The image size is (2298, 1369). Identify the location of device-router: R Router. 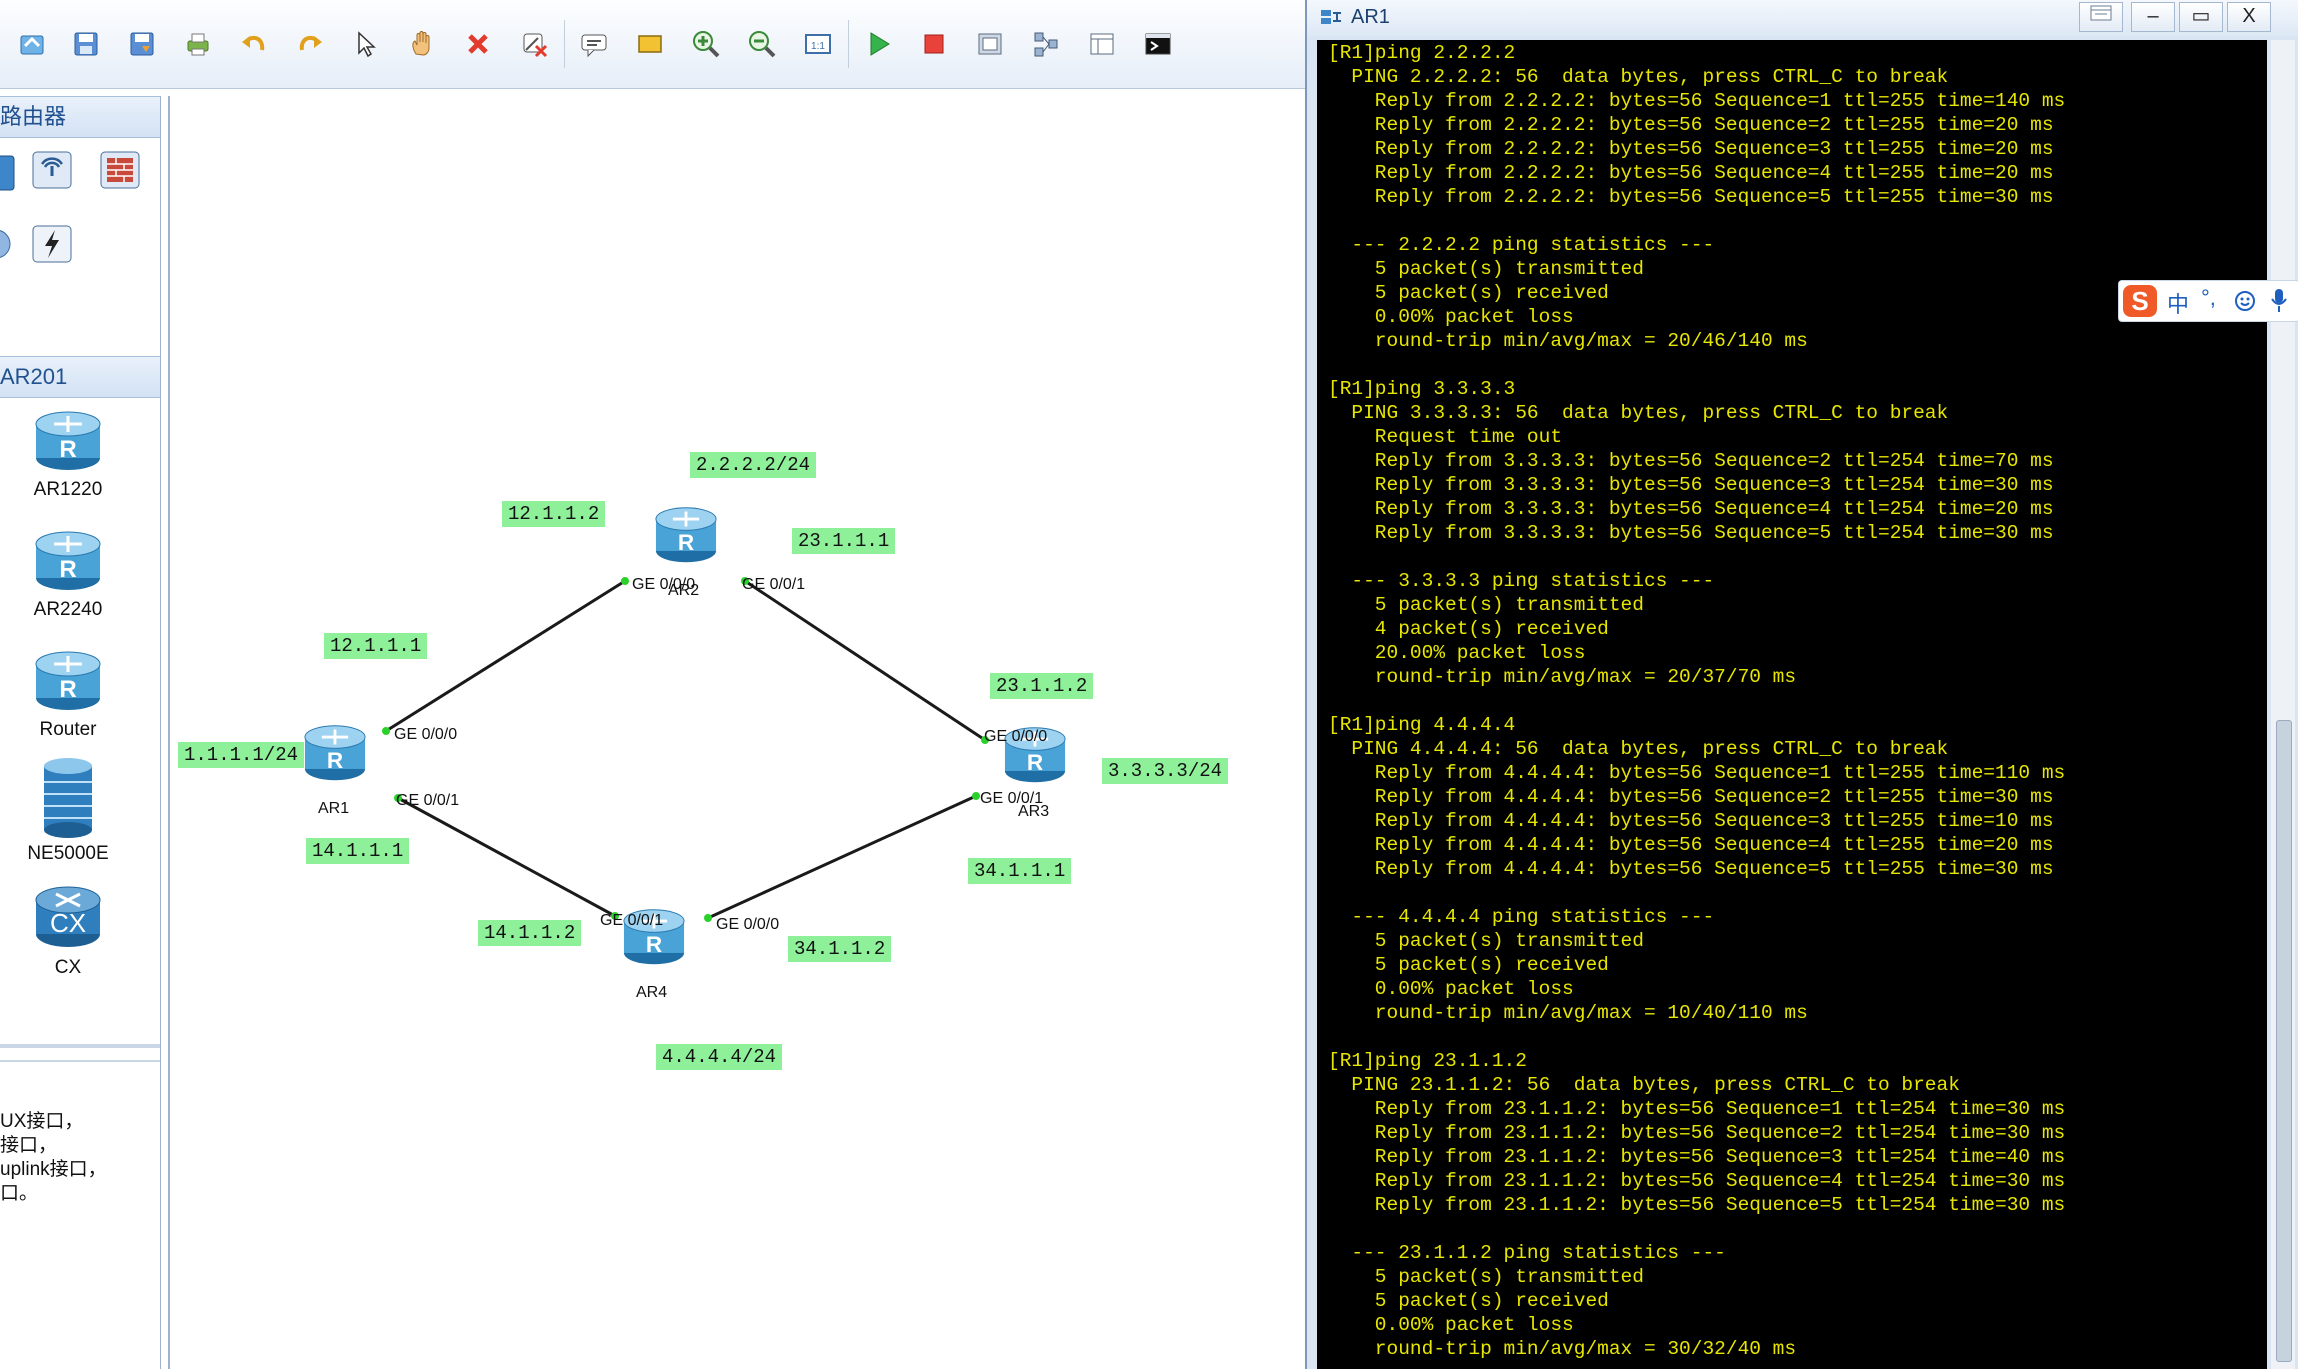
(68, 694).